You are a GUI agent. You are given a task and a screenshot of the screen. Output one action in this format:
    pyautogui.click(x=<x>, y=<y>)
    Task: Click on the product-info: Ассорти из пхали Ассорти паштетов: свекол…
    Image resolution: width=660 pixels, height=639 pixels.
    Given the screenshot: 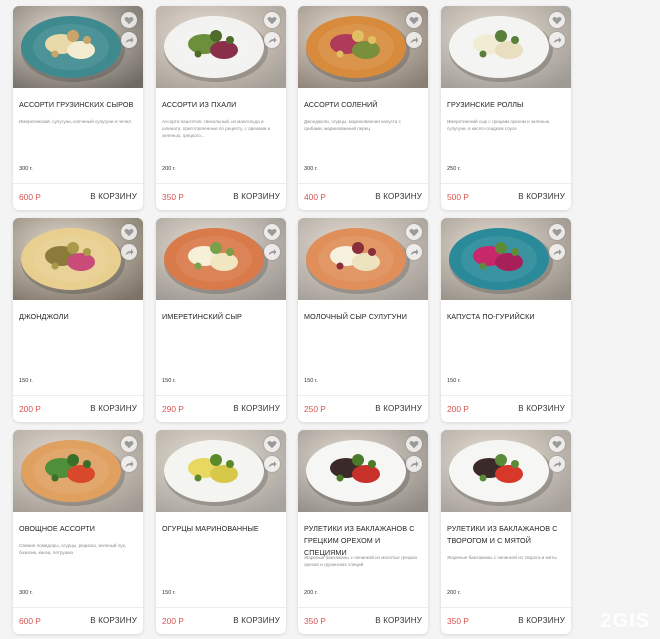 What is the action you would take?
    pyautogui.click(x=221, y=149)
    